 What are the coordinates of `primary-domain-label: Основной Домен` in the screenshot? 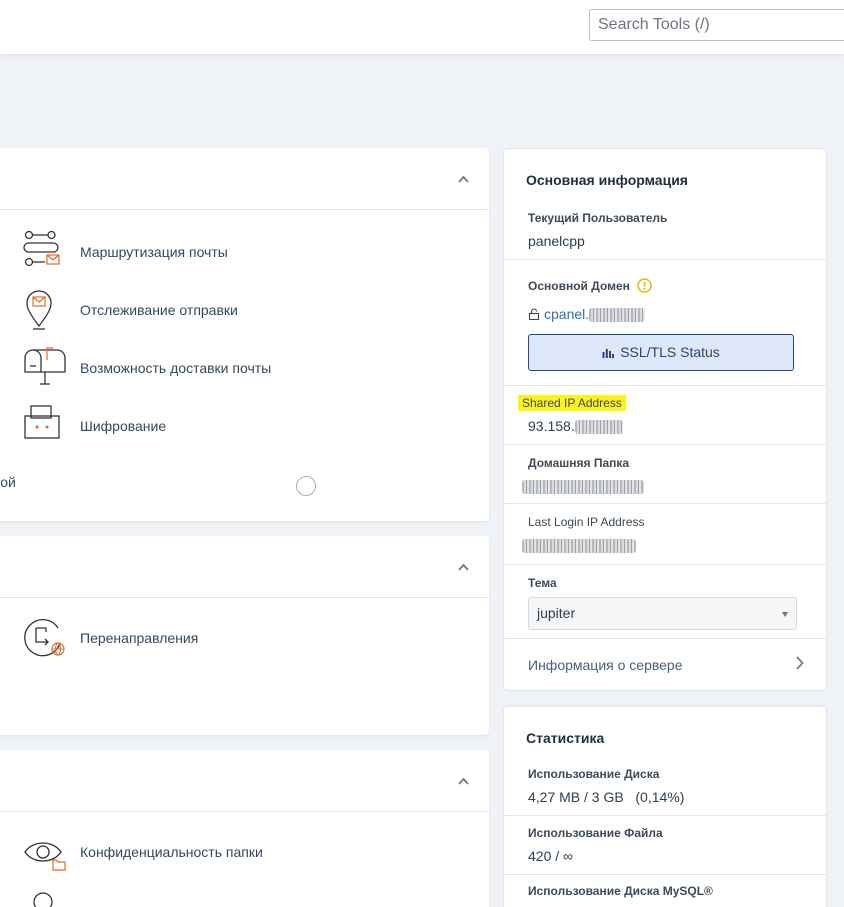 It's located at (590, 287).